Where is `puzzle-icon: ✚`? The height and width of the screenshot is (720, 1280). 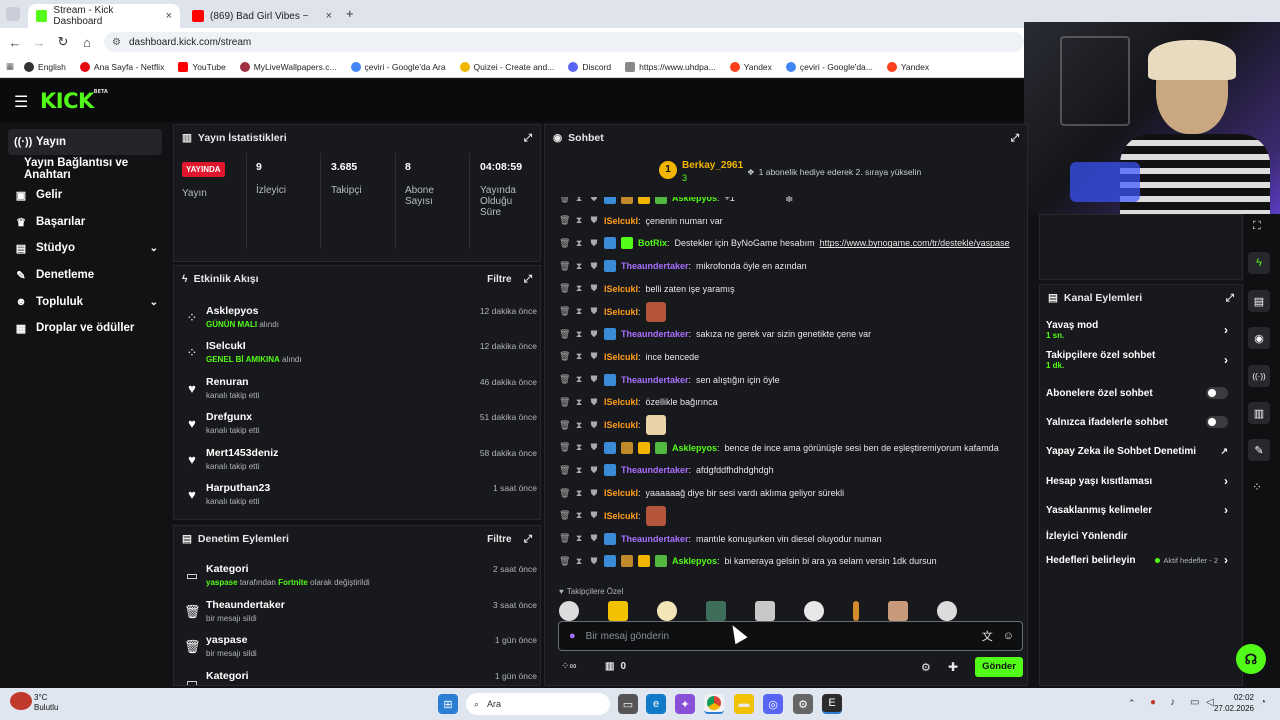 puzzle-icon: ✚ is located at coordinates (953, 667).